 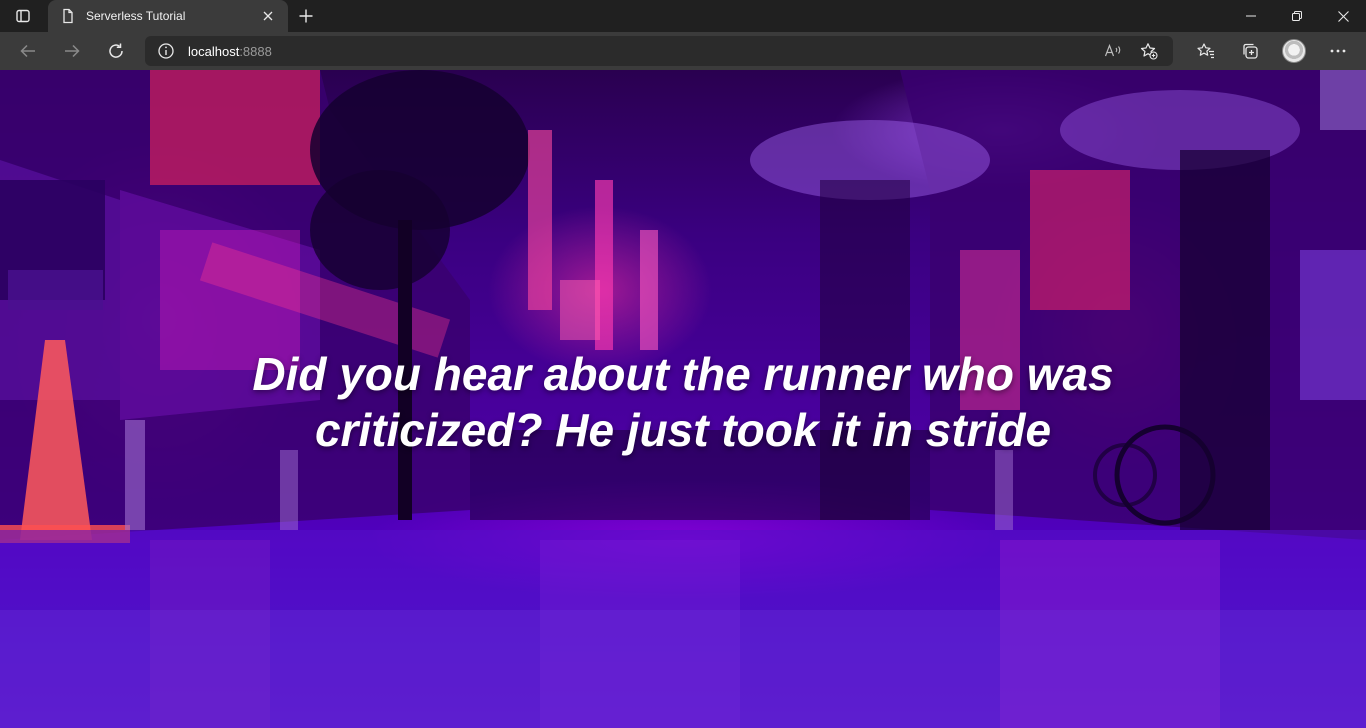 I want to click on read-aloud-icon, so click(x=1112, y=50).